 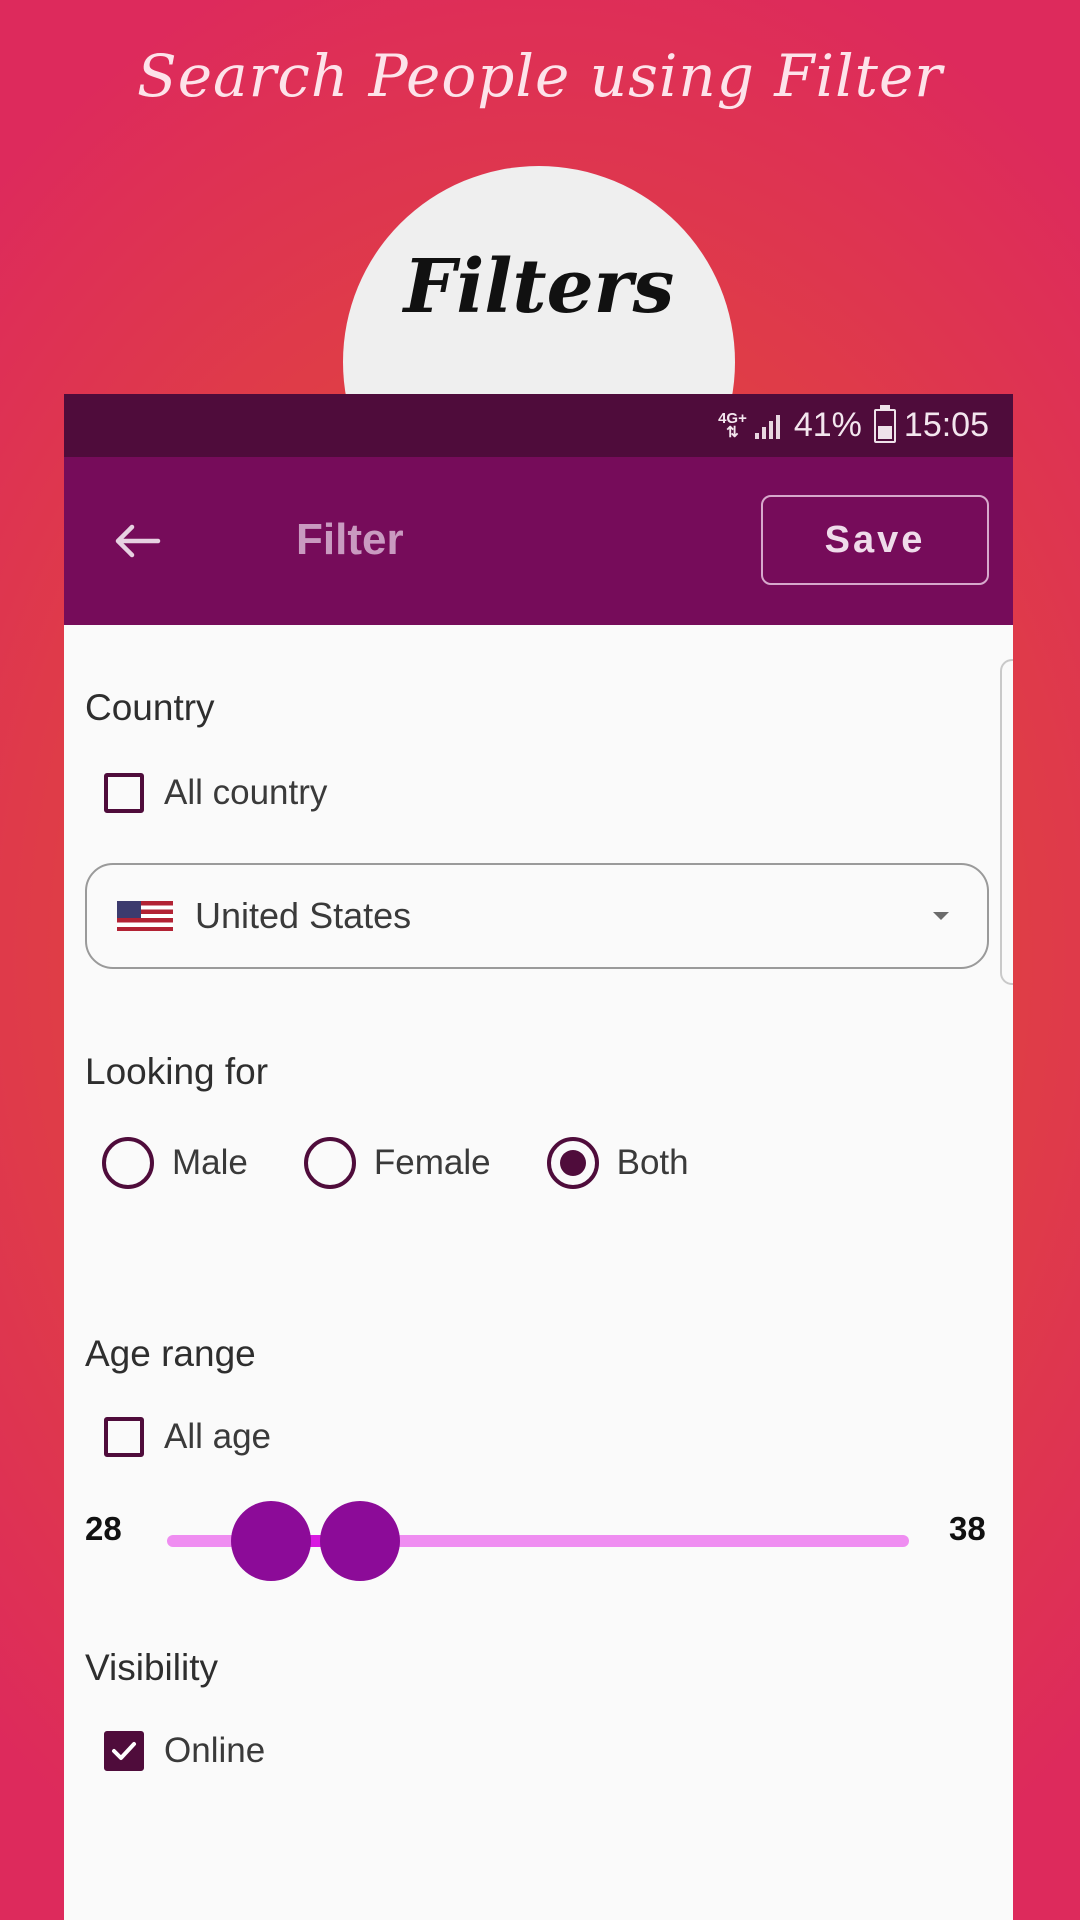 What do you see at coordinates (218, 1436) in the screenshot?
I see `all-age-label: All age` at bounding box center [218, 1436].